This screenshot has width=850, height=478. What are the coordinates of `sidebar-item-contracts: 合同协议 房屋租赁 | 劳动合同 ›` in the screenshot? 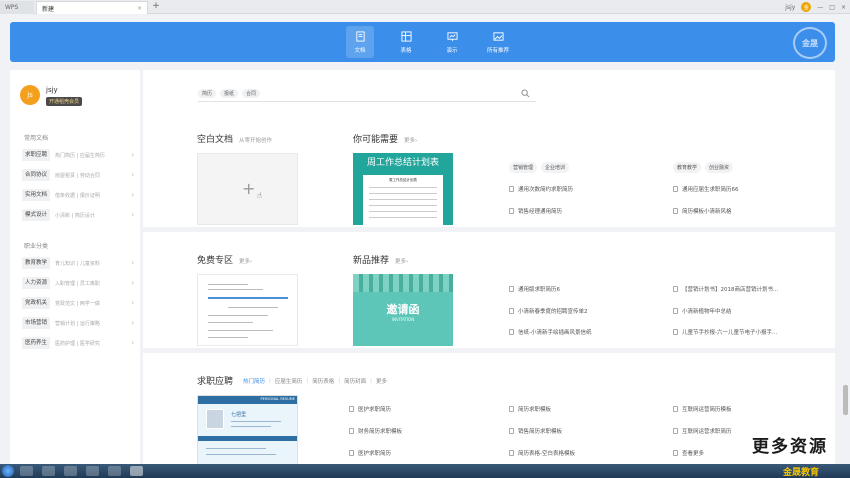 It's located at (78, 175).